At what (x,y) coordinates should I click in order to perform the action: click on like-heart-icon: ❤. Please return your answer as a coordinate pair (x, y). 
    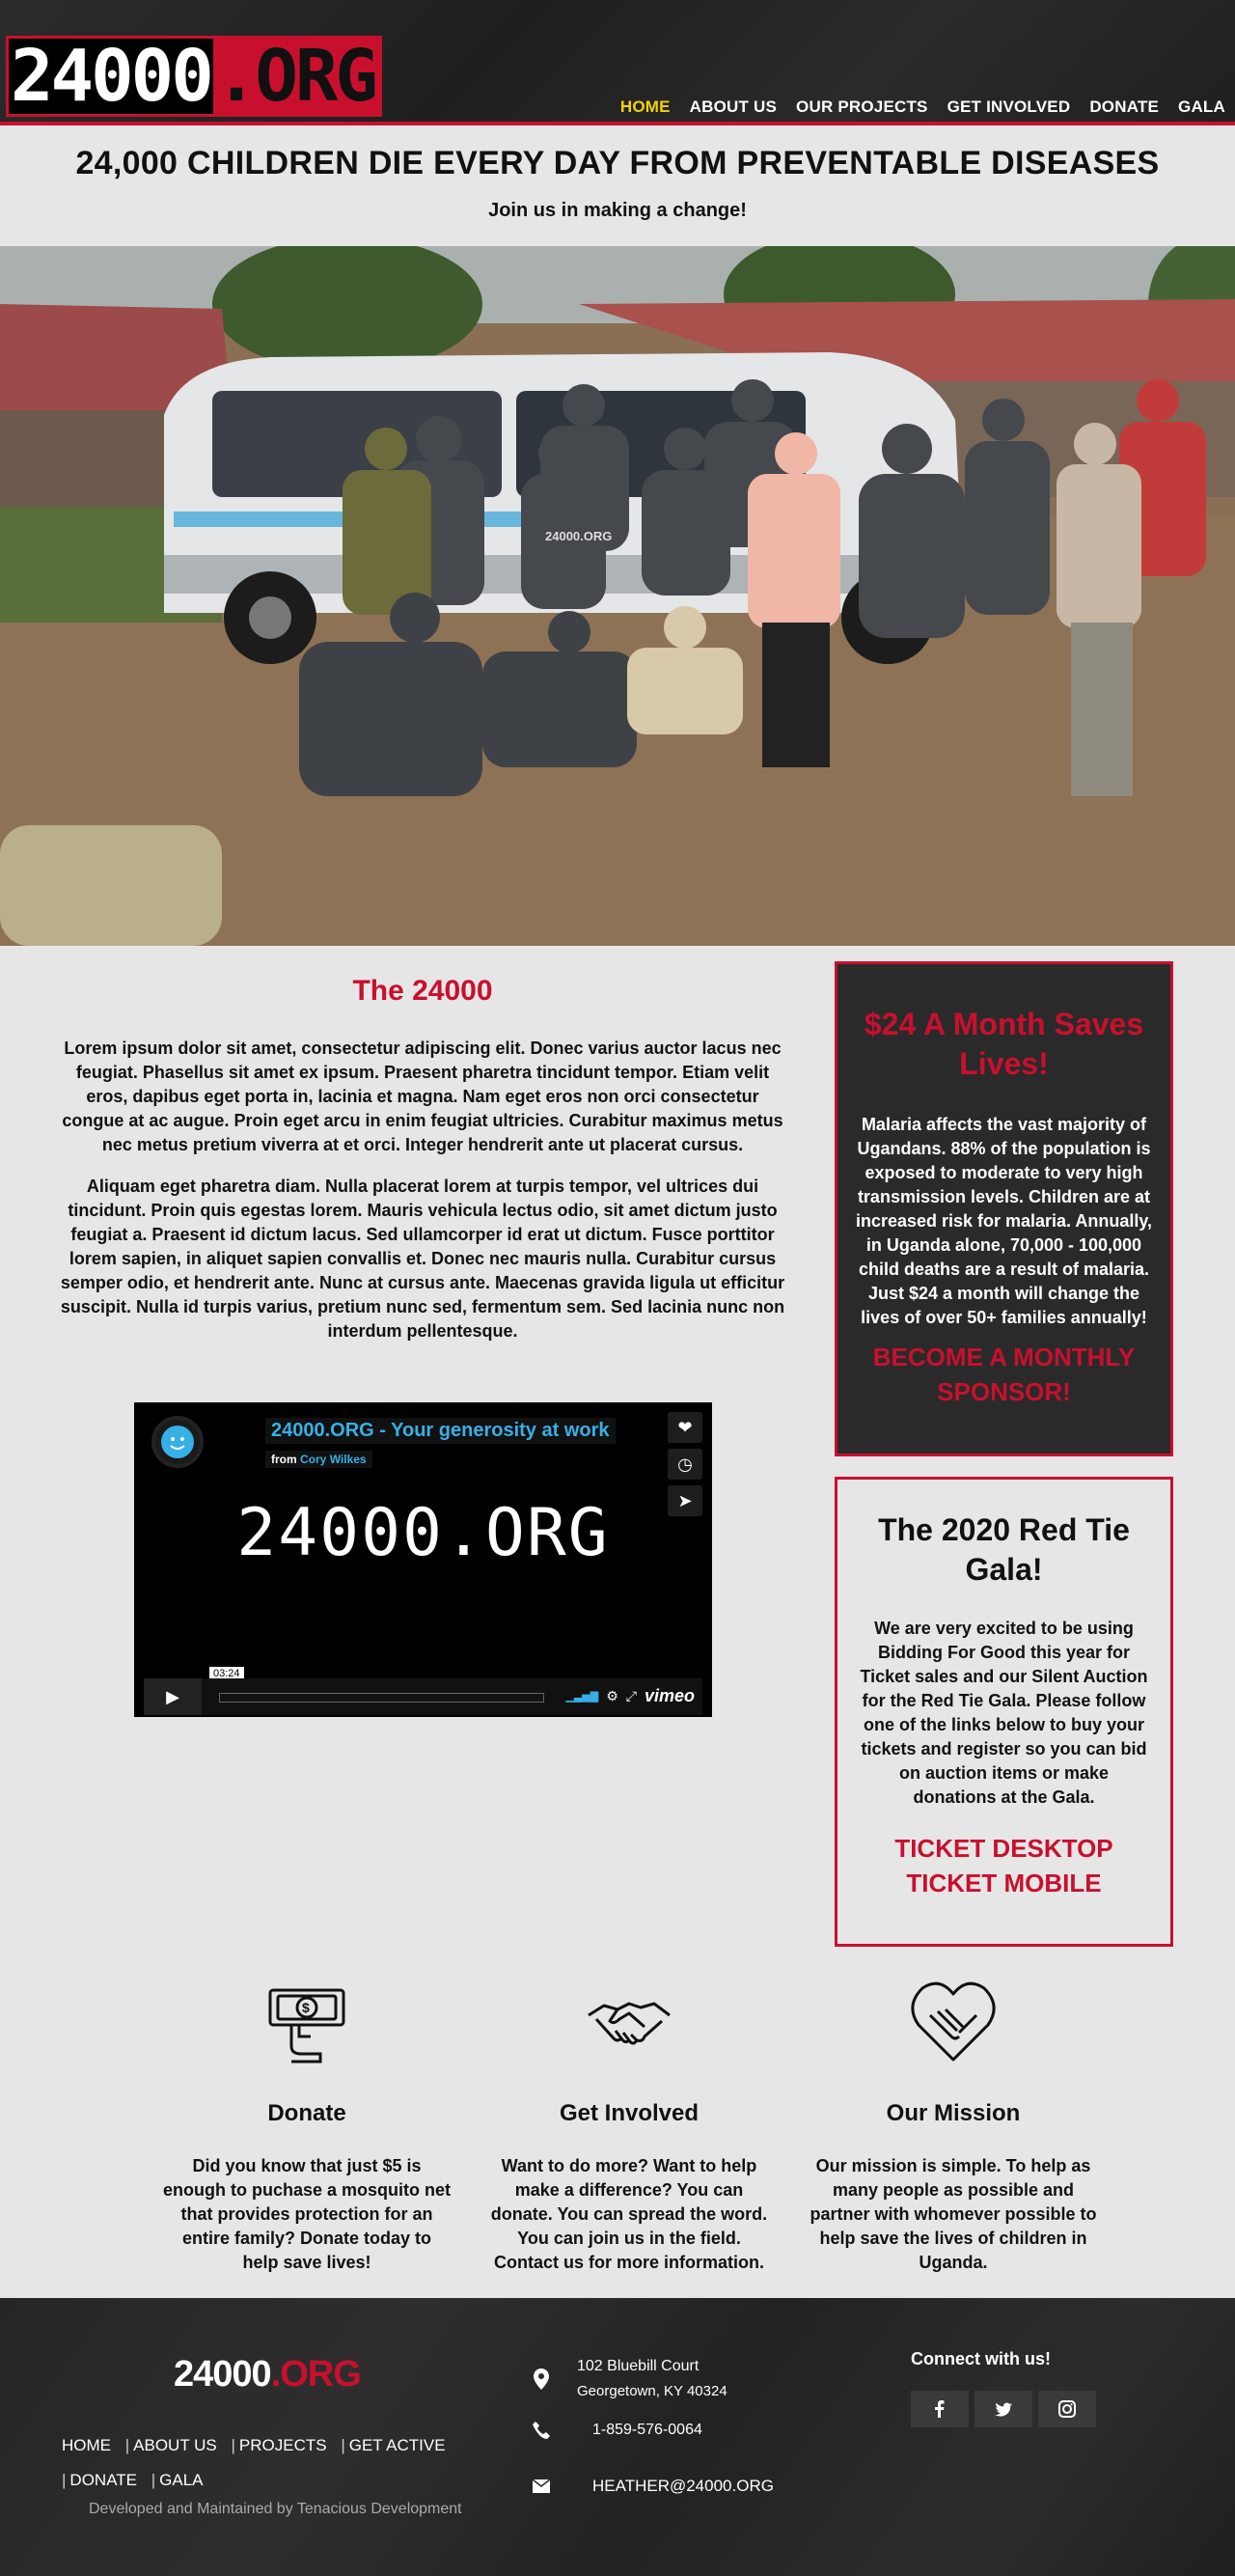
    Looking at the image, I should click on (685, 1427).